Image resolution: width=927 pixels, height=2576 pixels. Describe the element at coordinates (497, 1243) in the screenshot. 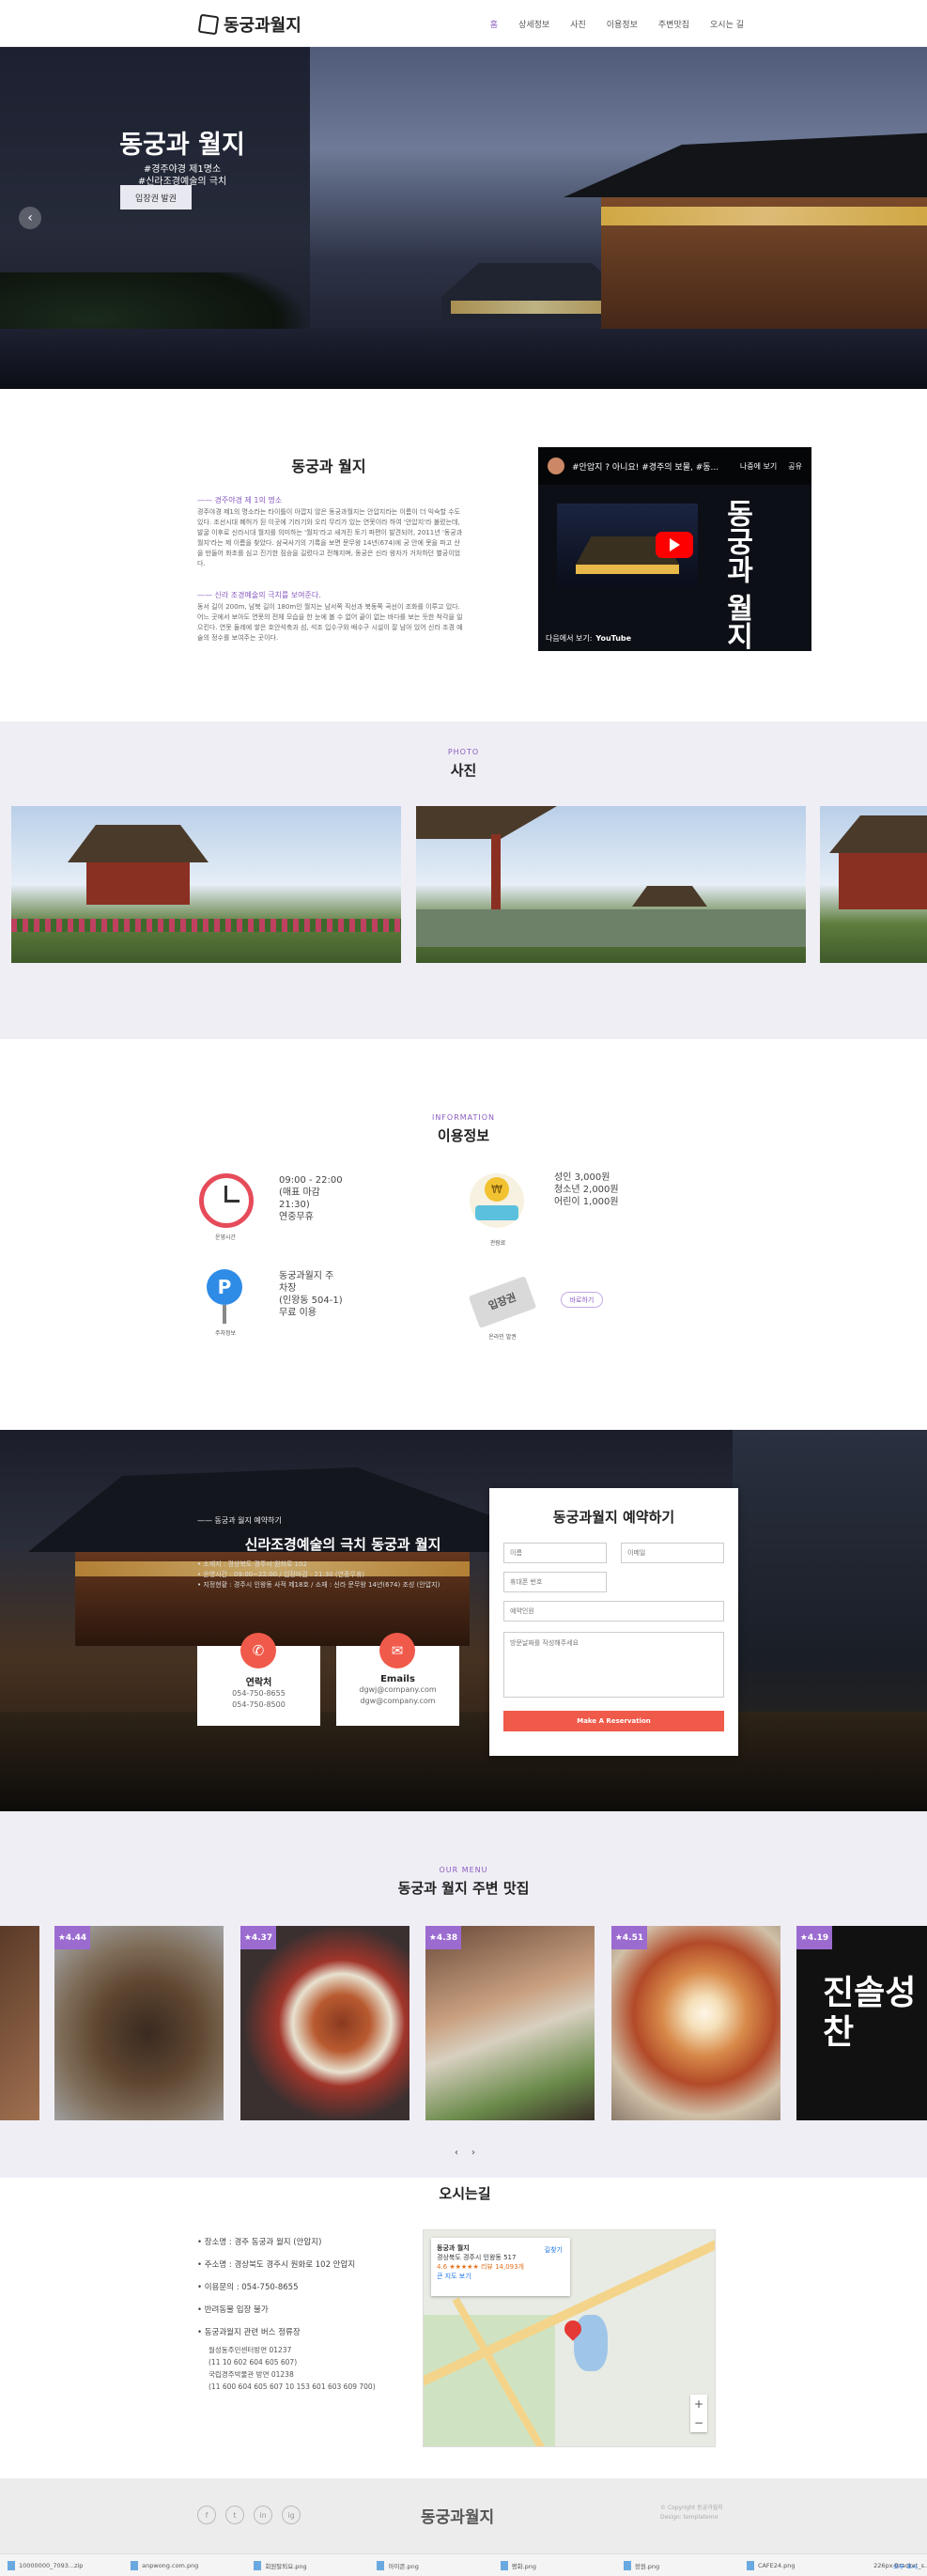

I see `fee-label: 관람료` at that location.